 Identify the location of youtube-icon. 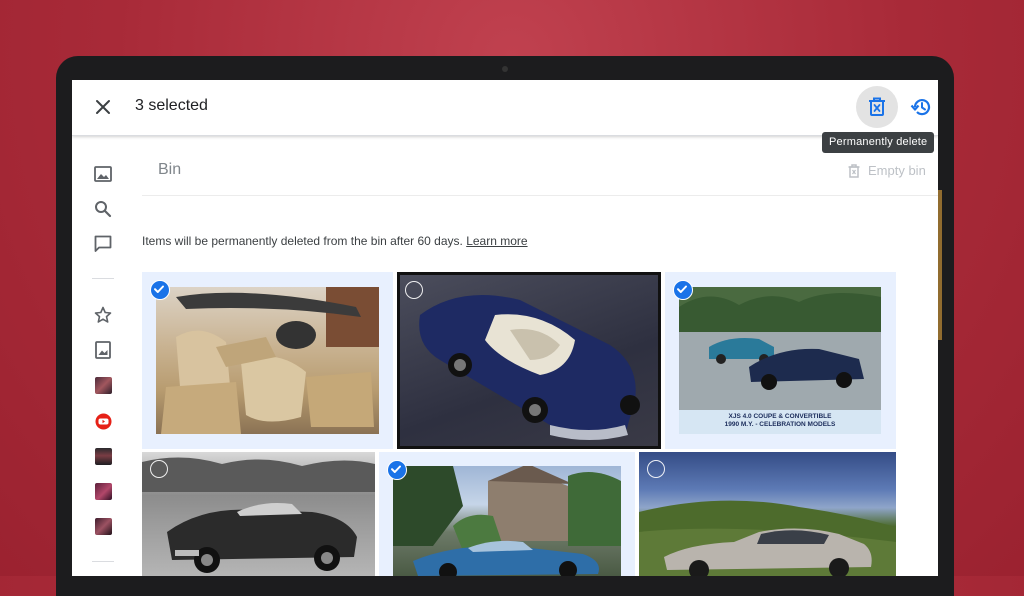
(103, 421).